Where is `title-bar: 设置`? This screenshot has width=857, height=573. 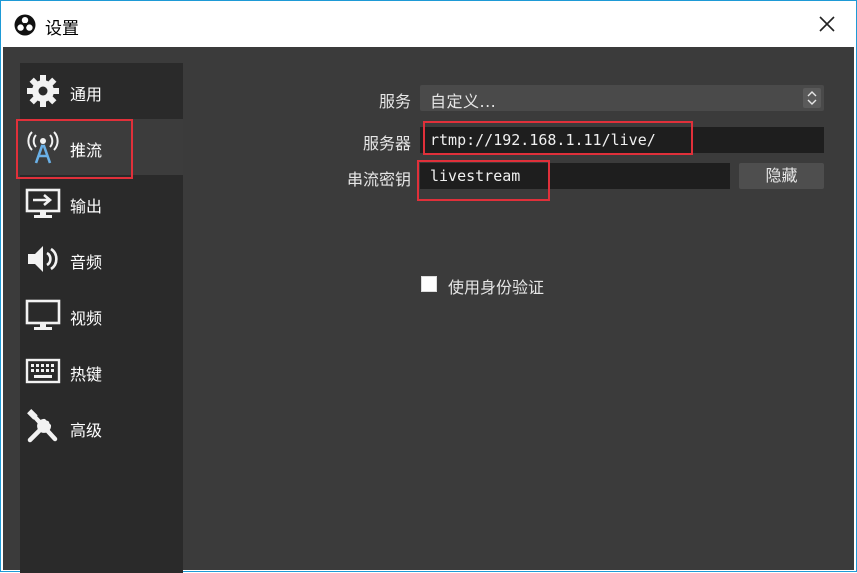
title-bar: 设置 is located at coordinates (428, 24).